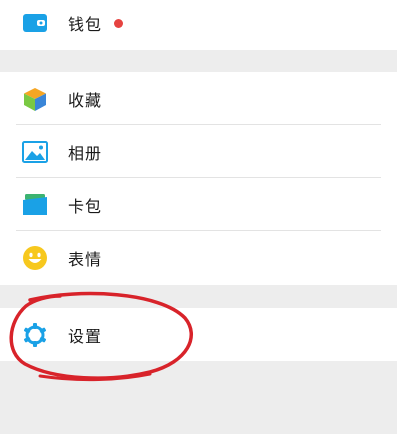  I want to click on gear-icon, so click(35, 335).